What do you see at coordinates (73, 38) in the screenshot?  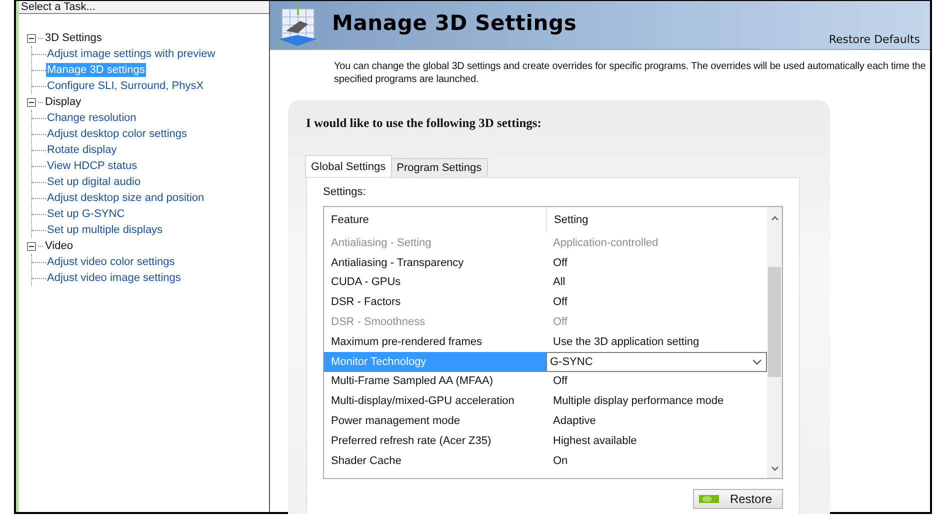 I see `tree-category: 3D Settings` at bounding box center [73, 38].